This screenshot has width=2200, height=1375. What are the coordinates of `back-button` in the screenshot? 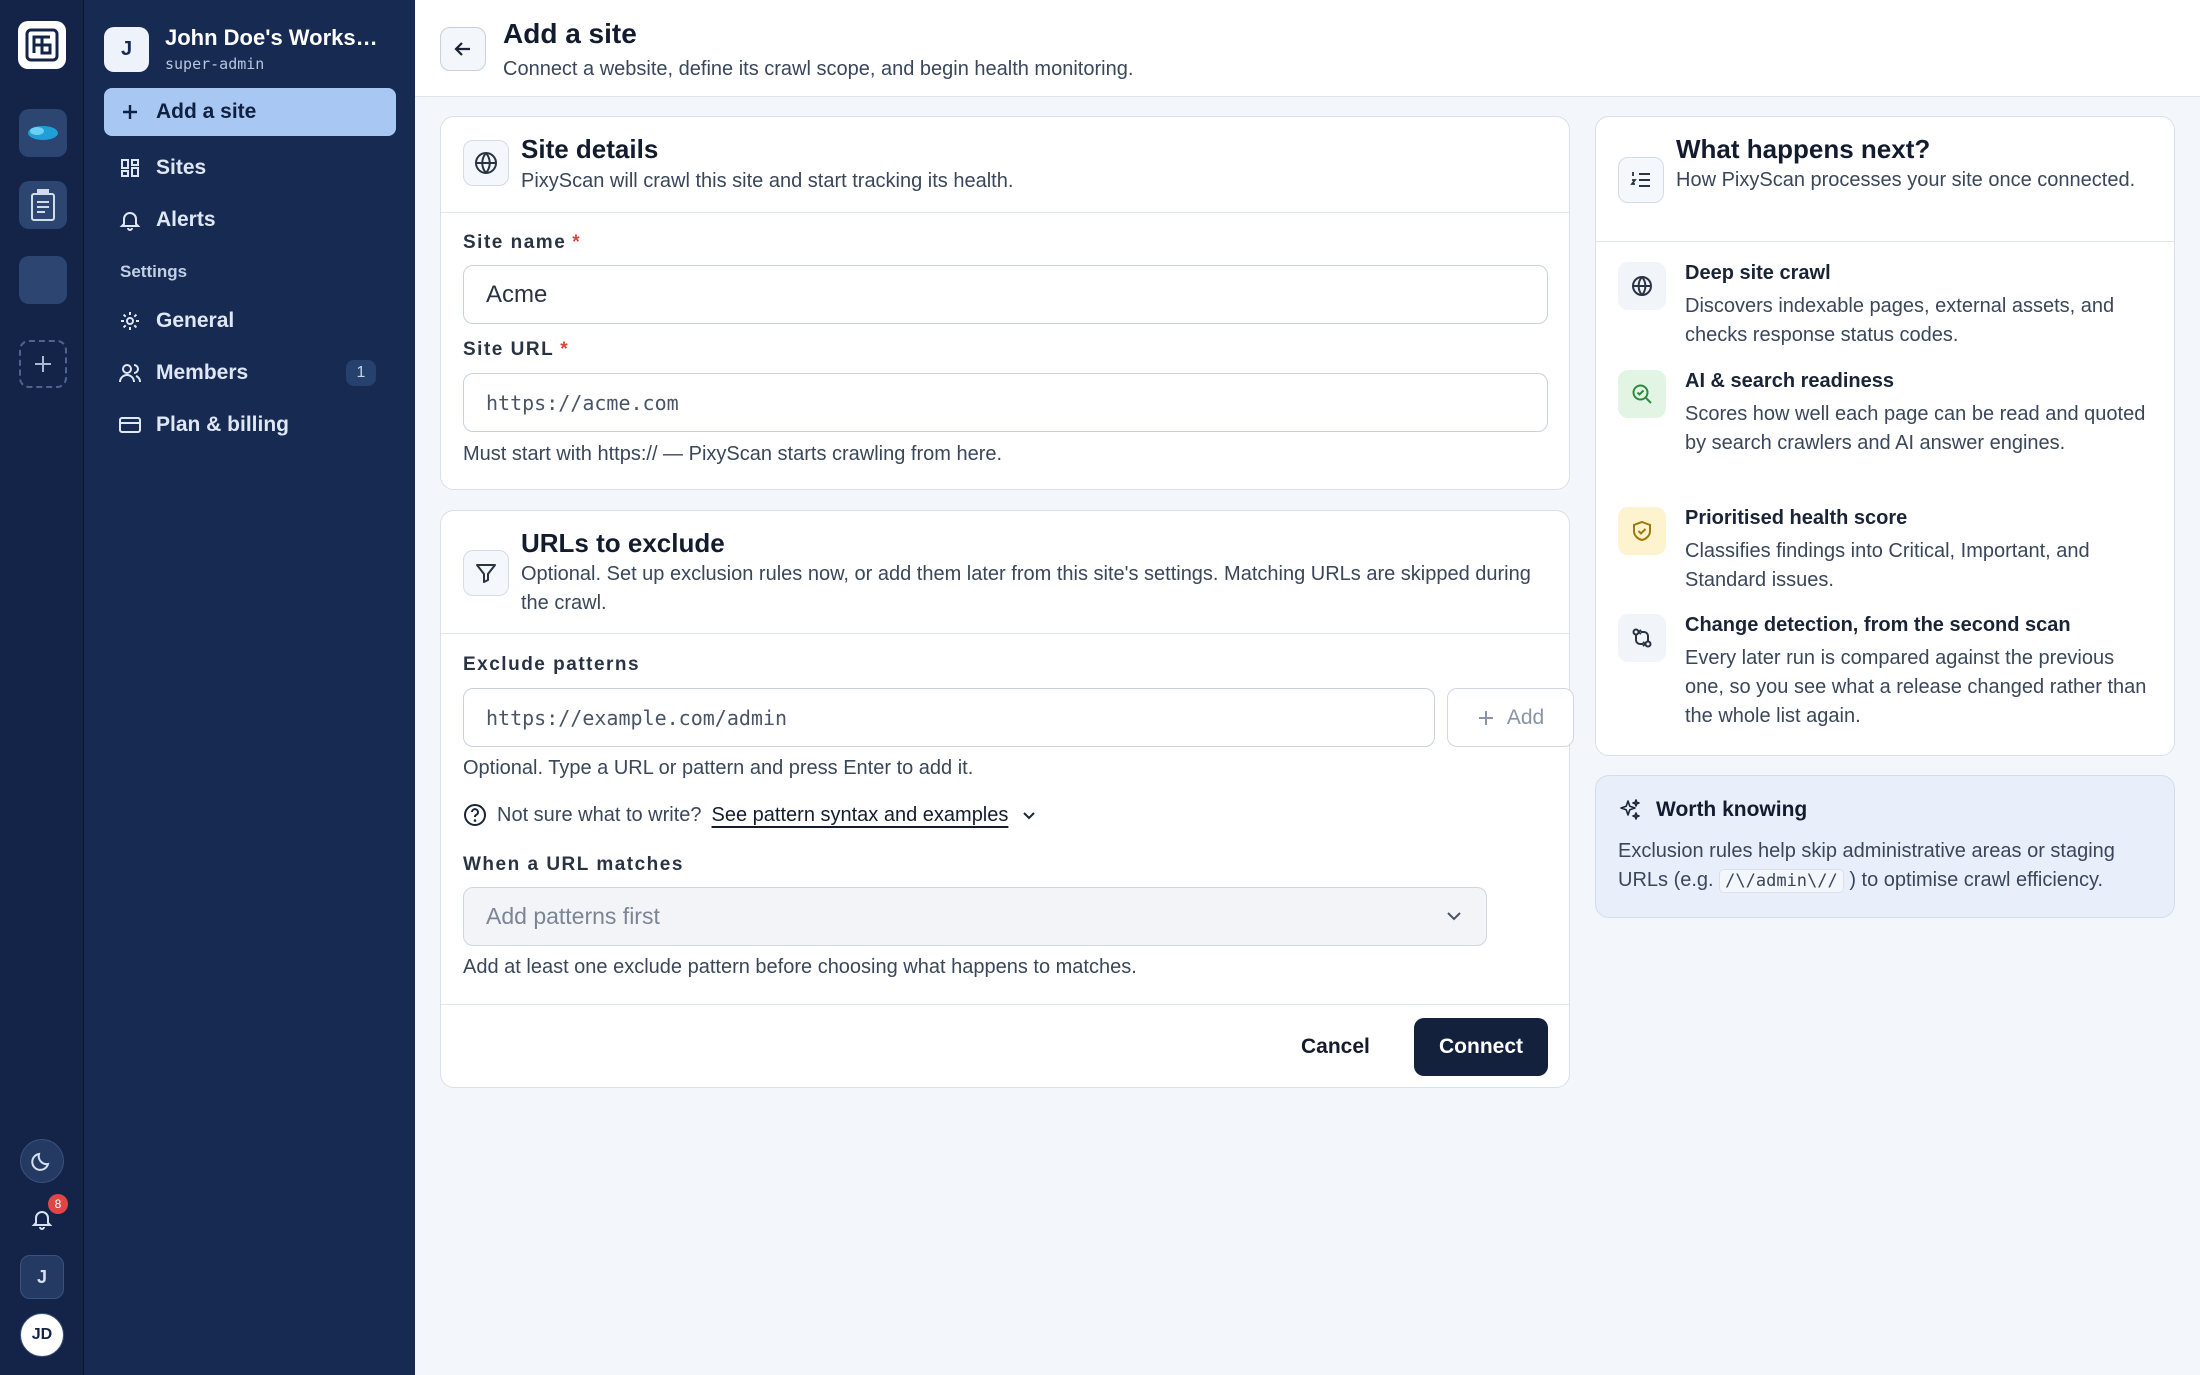 It's located at (463, 49).